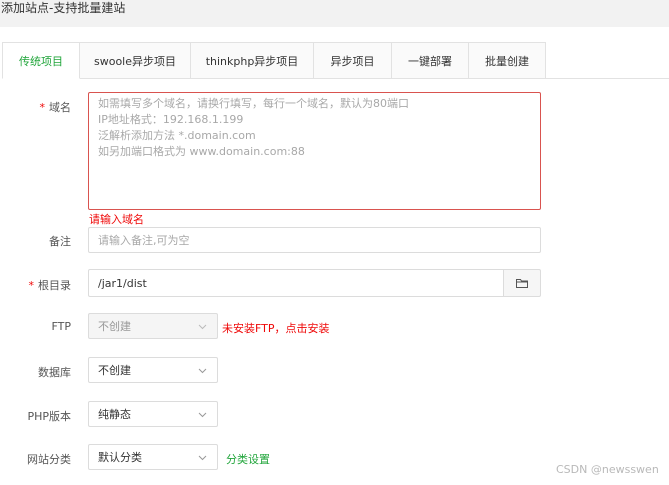 The height and width of the screenshot is (485, 669). Describe the element at coordinates (276, 328) in the screenshot. I see `ftp-install-link: 未安装FTP，点击安装` at that location.